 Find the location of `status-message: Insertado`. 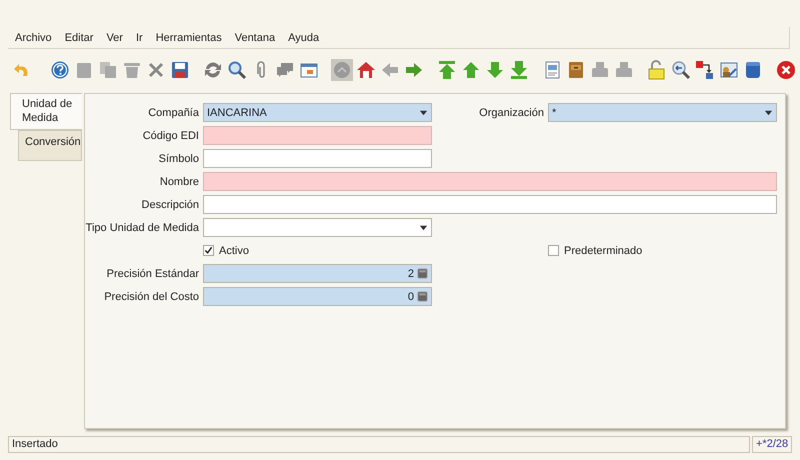

status-message: Insertado is located at coordinates (379, 444).